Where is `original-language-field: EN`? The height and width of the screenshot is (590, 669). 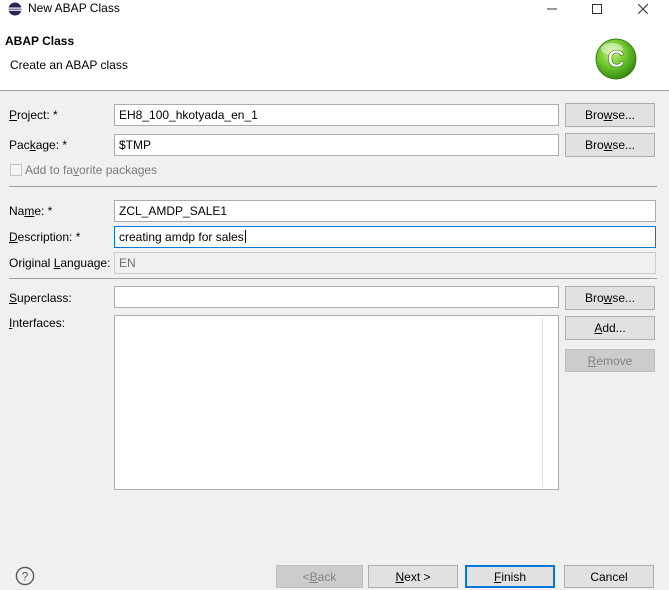
original-language-field: EN is located at coordinates (385, 263).